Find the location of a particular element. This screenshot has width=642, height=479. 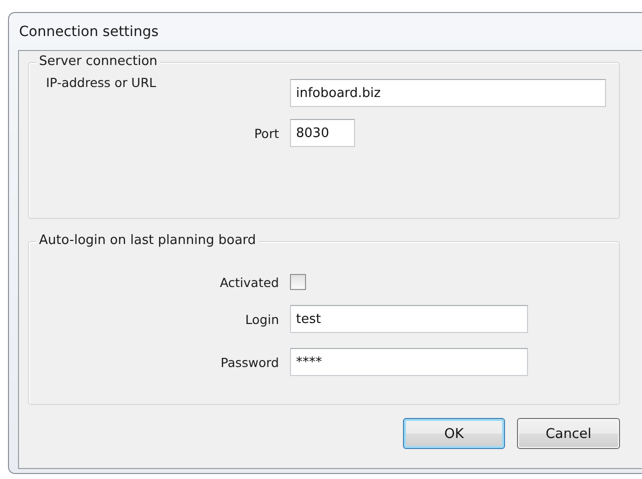

text-field: 8030 is located at coordinates (322, 133).